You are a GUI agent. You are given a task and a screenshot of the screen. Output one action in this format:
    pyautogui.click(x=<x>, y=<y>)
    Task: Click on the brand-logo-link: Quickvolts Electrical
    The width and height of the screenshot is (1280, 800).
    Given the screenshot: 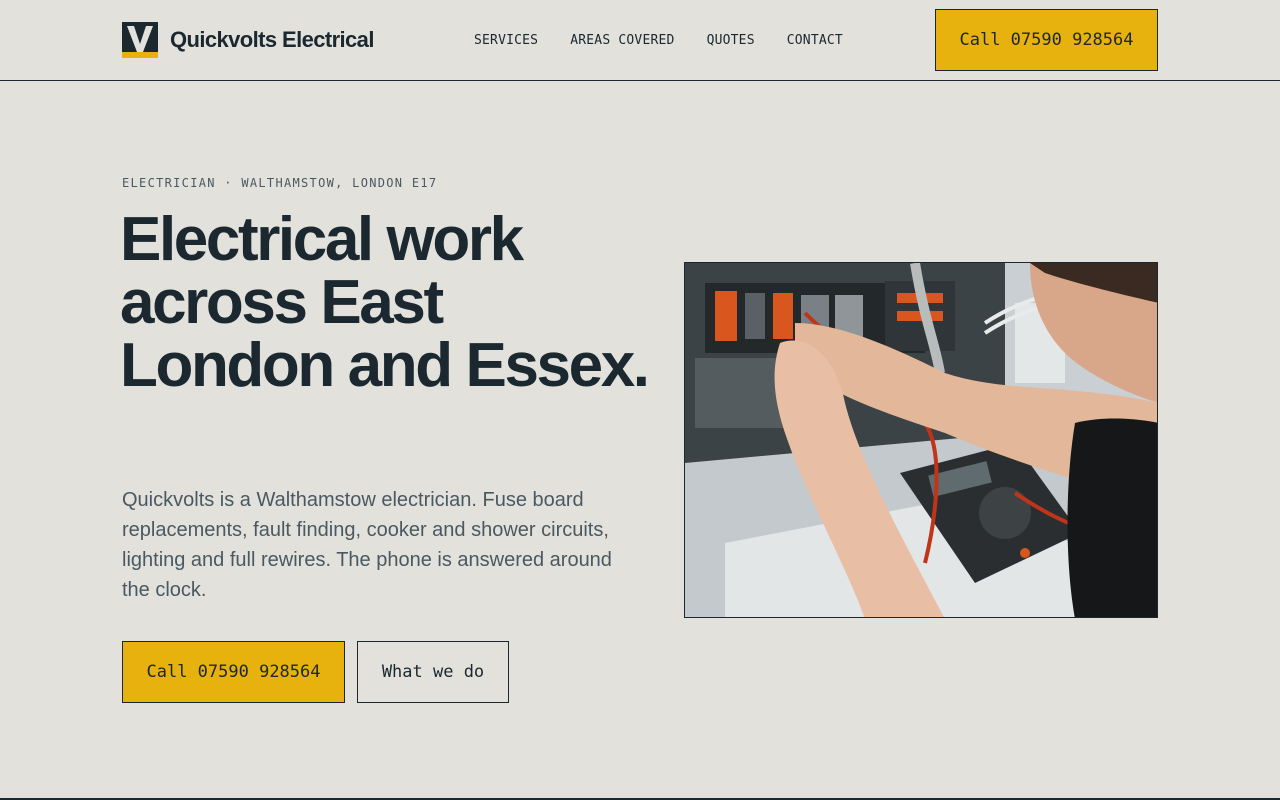 What is the action you would take?
    pyautogui.click(x=248, y=40)
    